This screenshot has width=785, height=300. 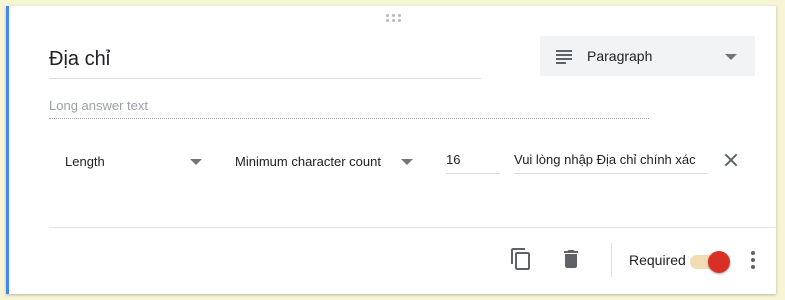 What do you see at coordinates (610, 160) in the screenshot?
I see `validation-error-text-input: Vui lòng nhập Địa chỉ chính xác` at bounding box center [610, 160].